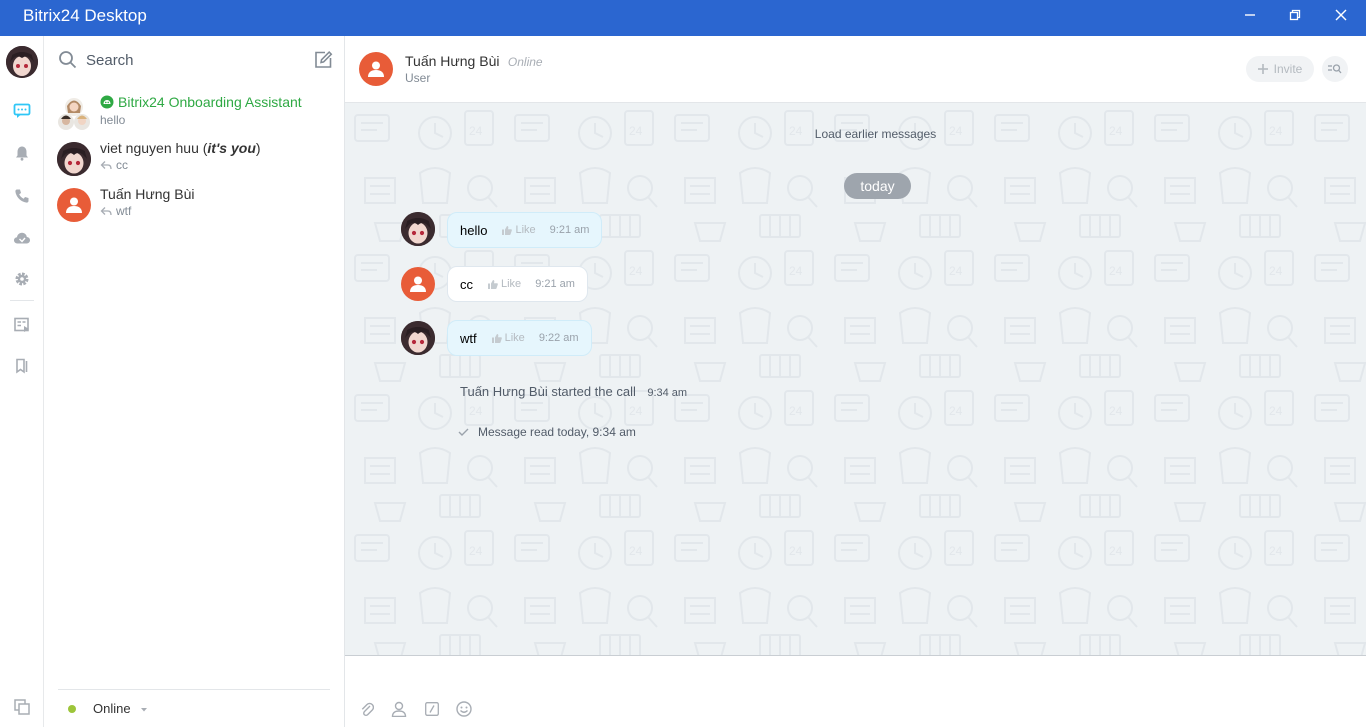 Image resolution: width=1366 pixels, height=727 pixels. Describe the element at coordinates (432, 709) in the screenshot. I see `command-icon` at that location.